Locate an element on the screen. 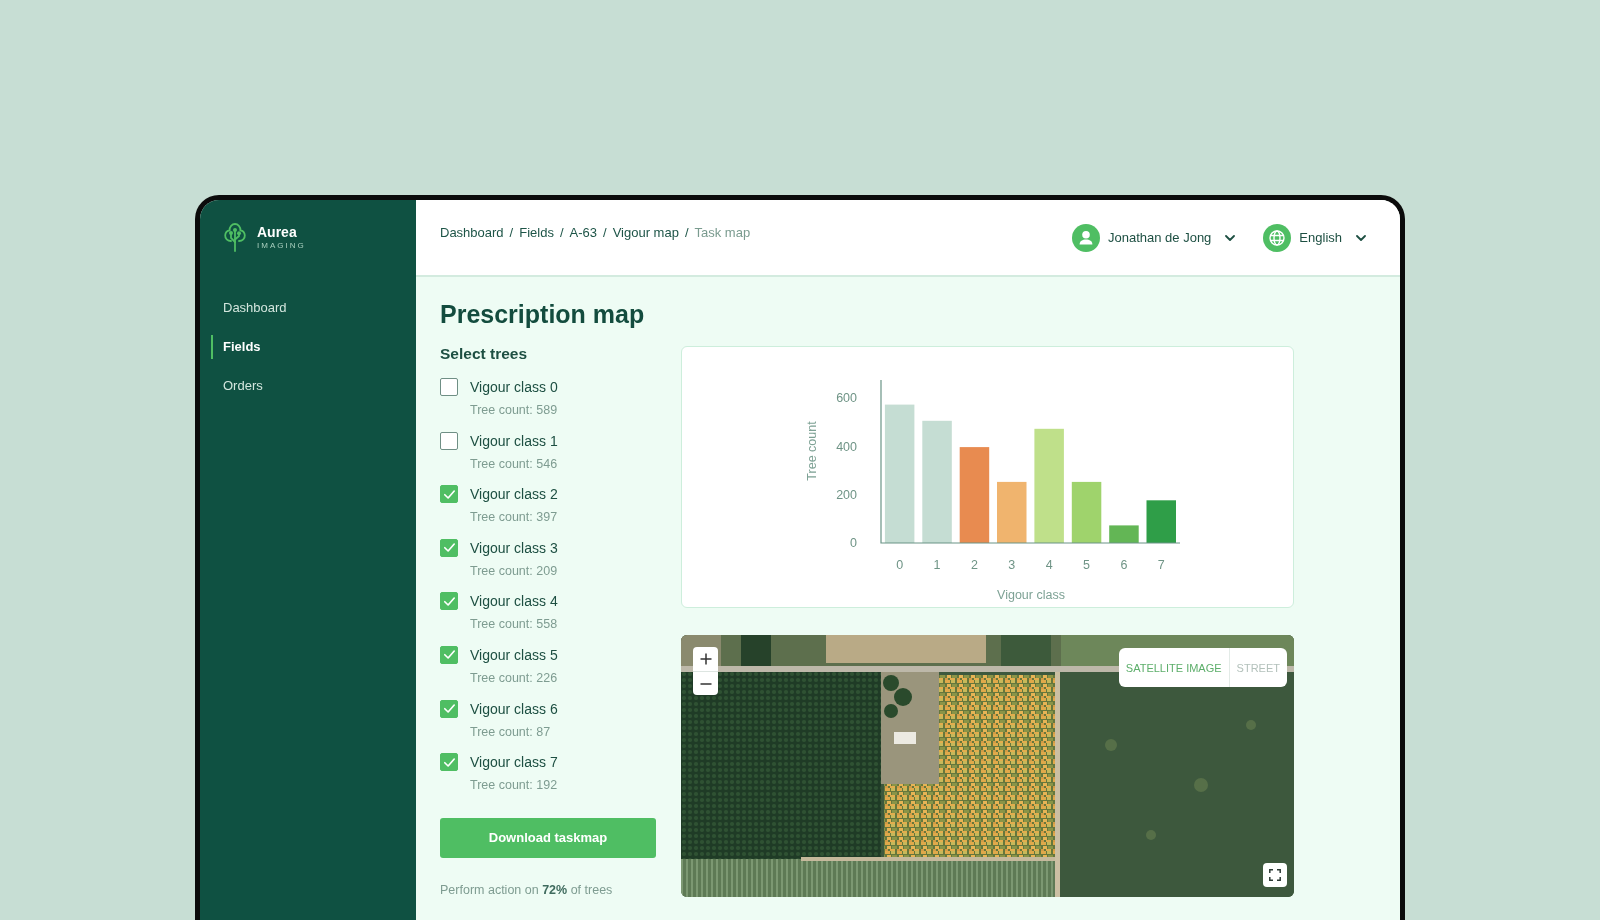 The width and height of the screenshot is (1600, 920). tree-count-text: Tree count: 397 is located at coordinates (514, 518).